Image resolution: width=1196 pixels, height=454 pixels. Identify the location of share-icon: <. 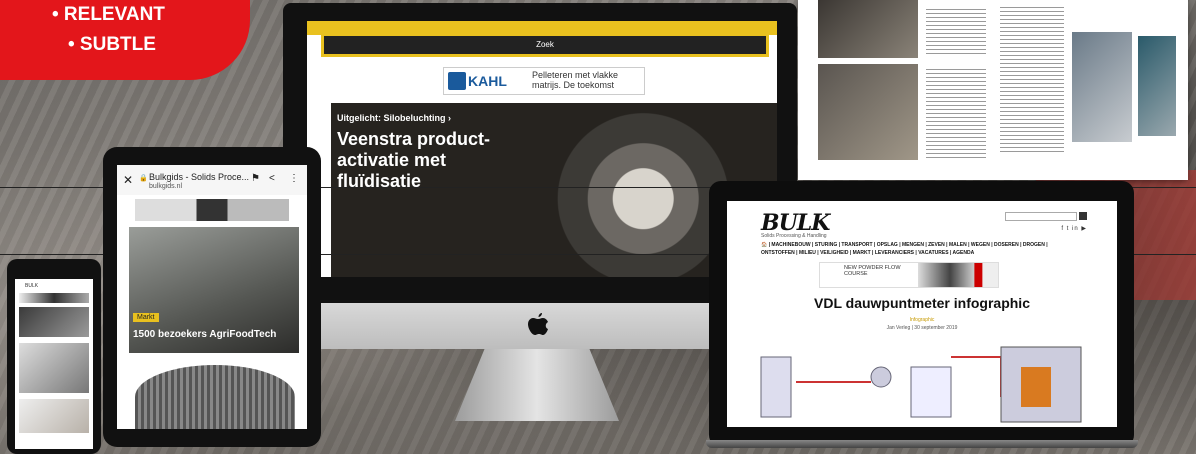
(272, 178).